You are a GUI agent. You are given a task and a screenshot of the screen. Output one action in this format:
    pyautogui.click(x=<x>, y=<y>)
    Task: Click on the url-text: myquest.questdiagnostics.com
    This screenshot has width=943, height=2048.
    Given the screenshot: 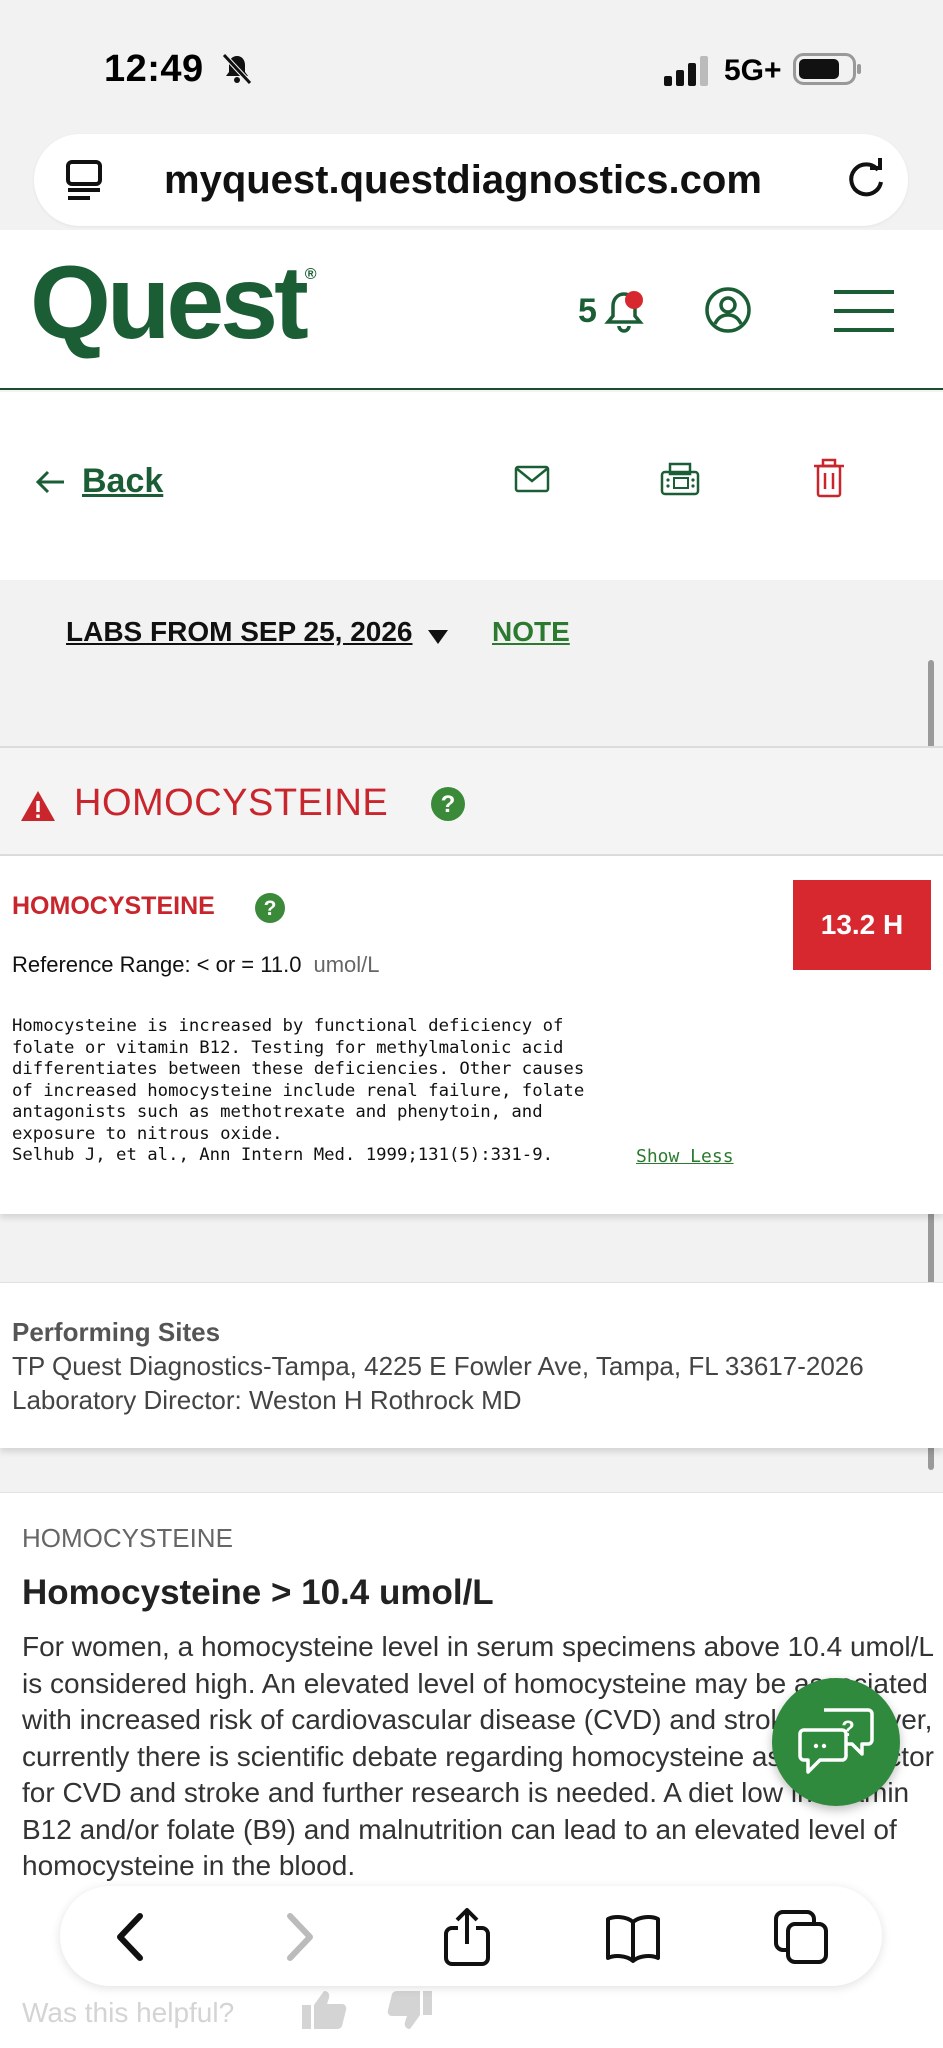 What is the action you would take?
    pyautogui.click(x=463, y=180)
    